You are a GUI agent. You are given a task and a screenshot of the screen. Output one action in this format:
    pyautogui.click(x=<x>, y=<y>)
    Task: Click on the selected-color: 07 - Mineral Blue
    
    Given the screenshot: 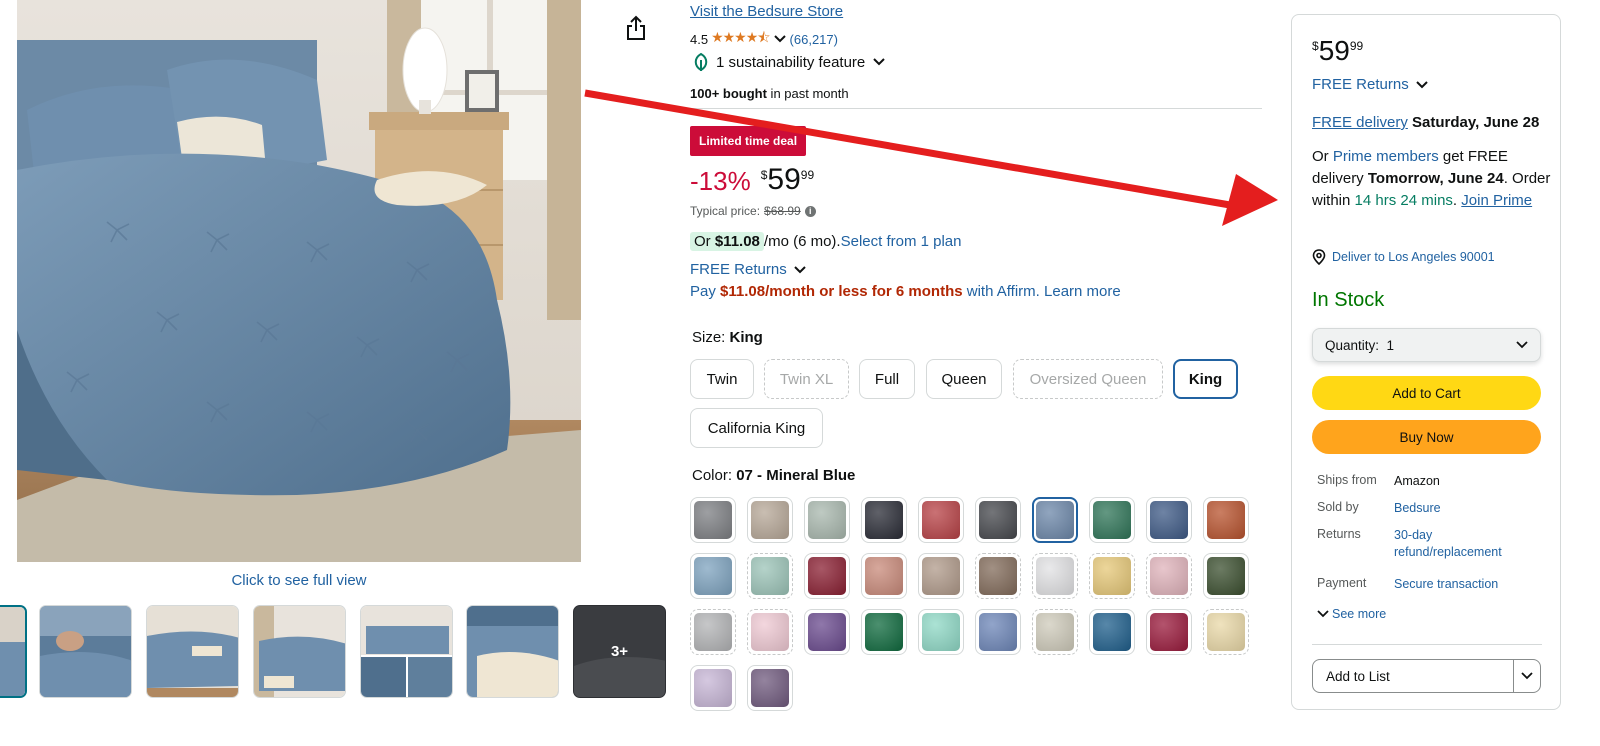 What is the action you would take?
    pyautogui.click(x=796, y=475)
    